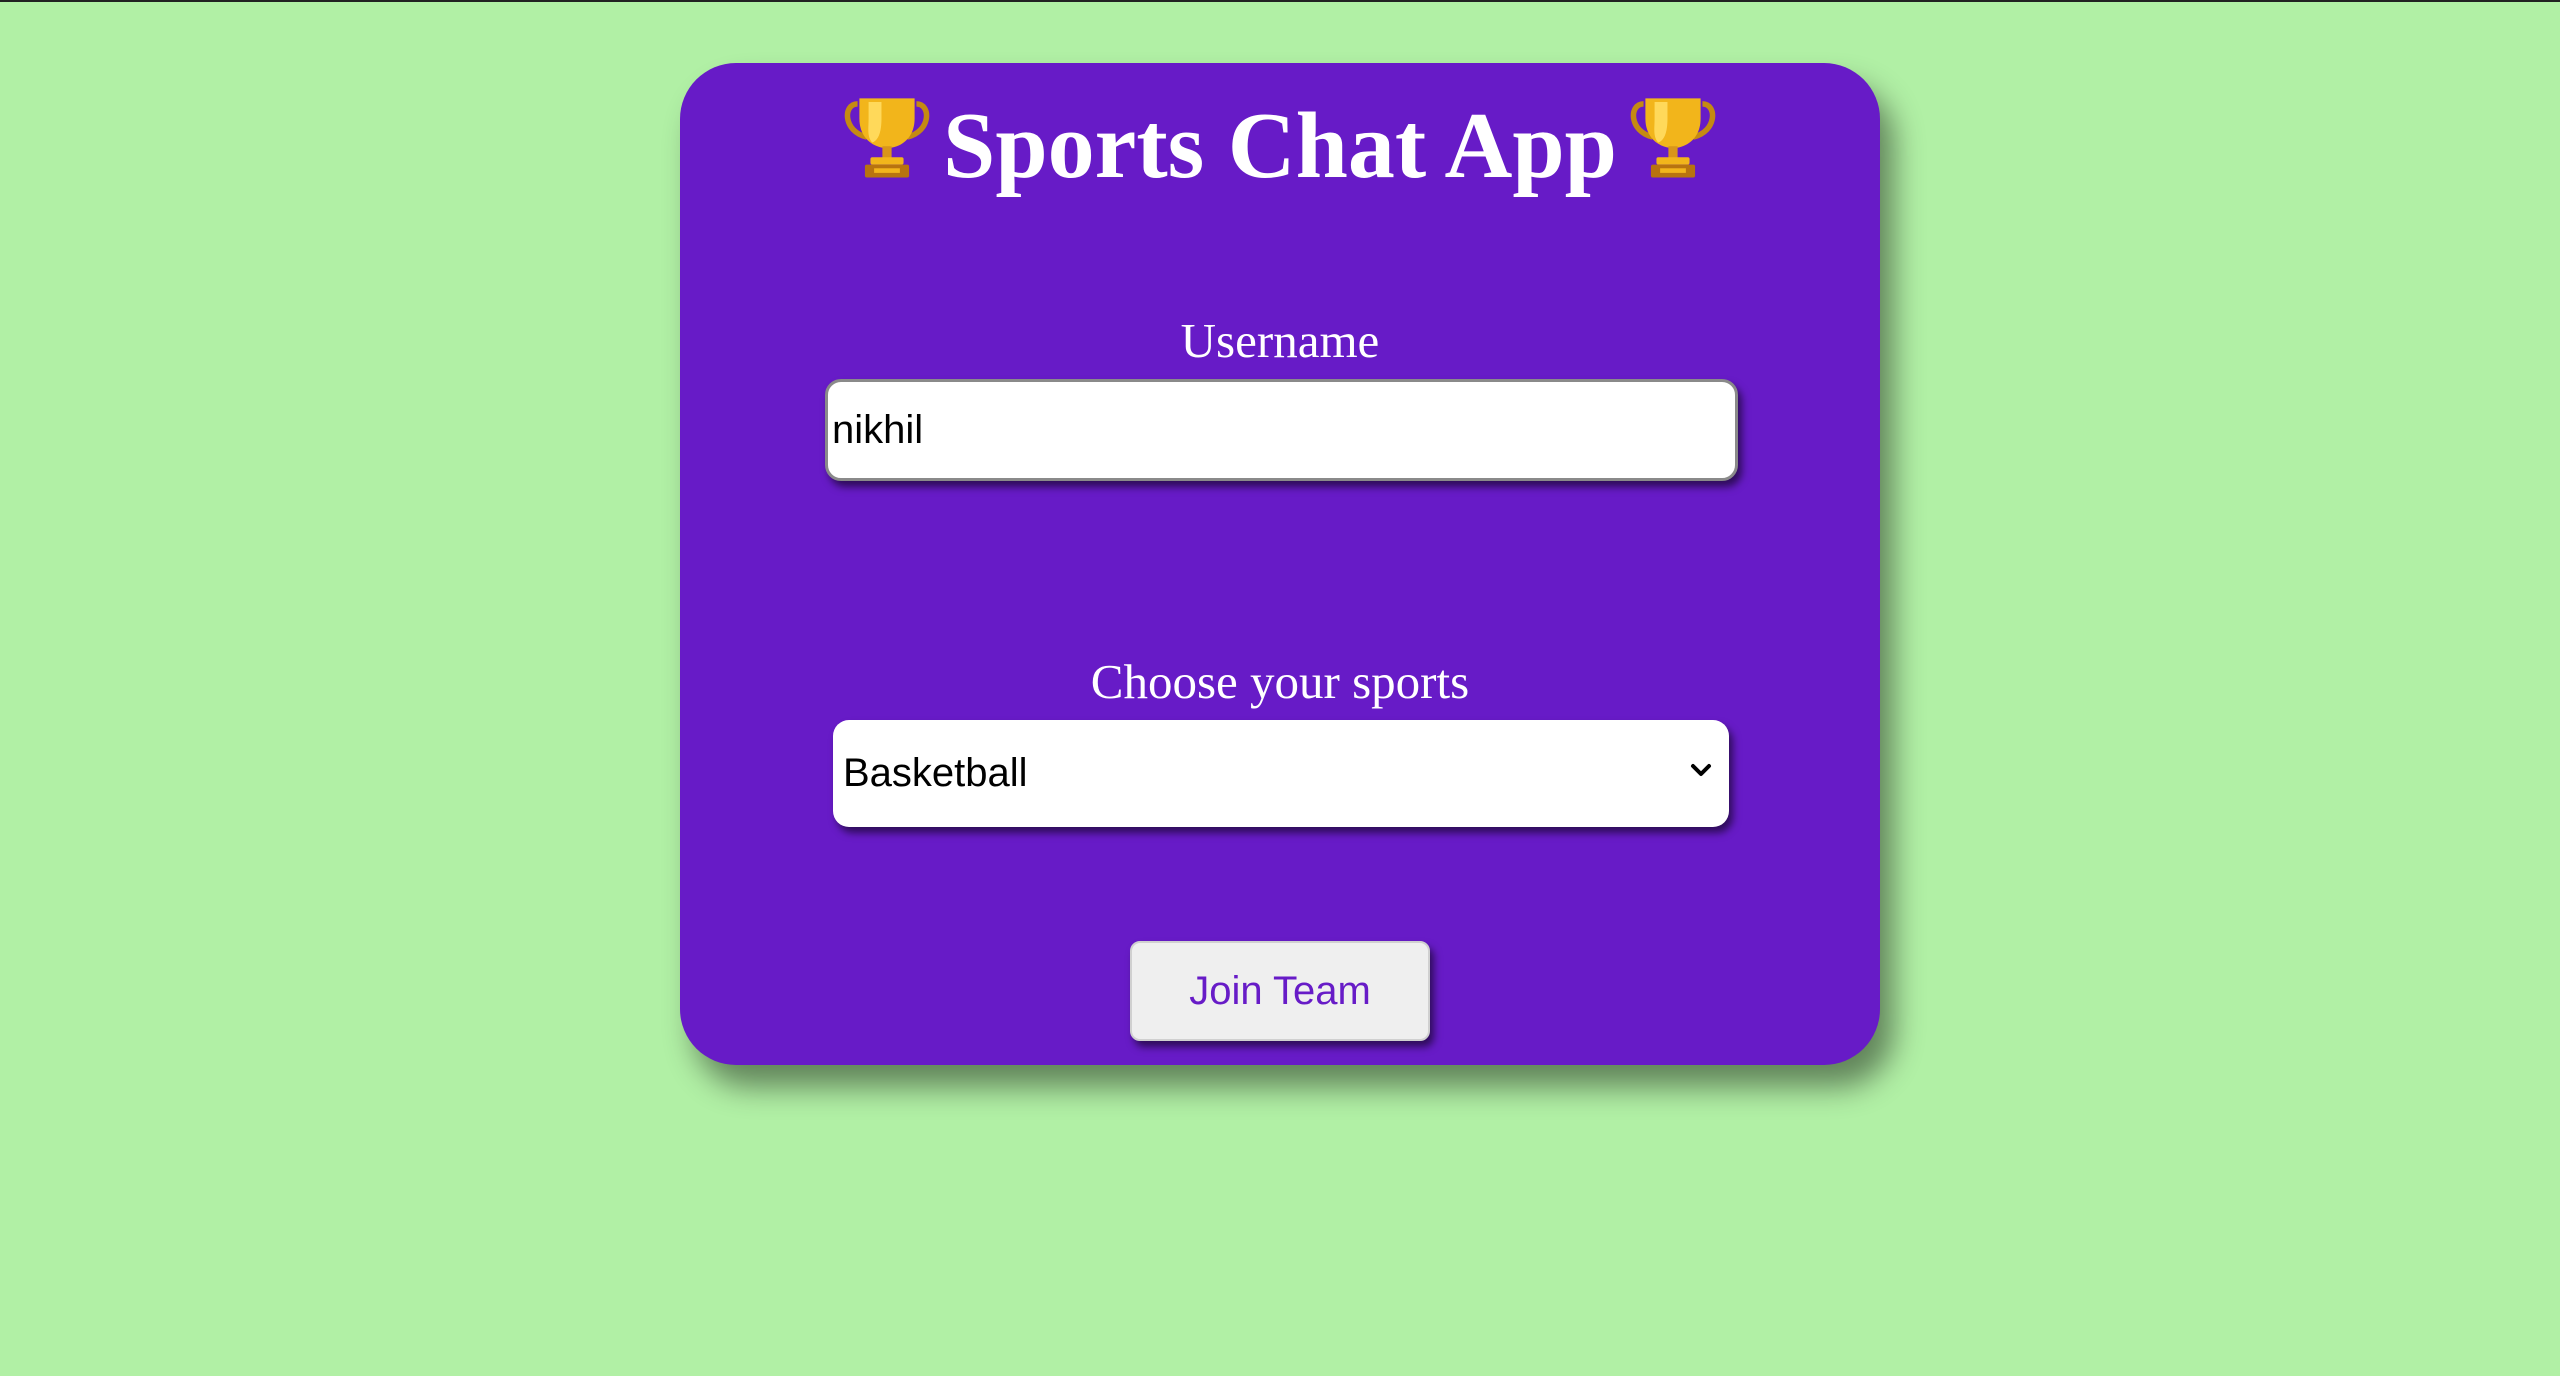 Image resolution: width=2560 pixels, height=1376 pixels. Describe the element at coordinates (1280, 991) in the screenshot. I see `join-team-button: Join Team` at that location.